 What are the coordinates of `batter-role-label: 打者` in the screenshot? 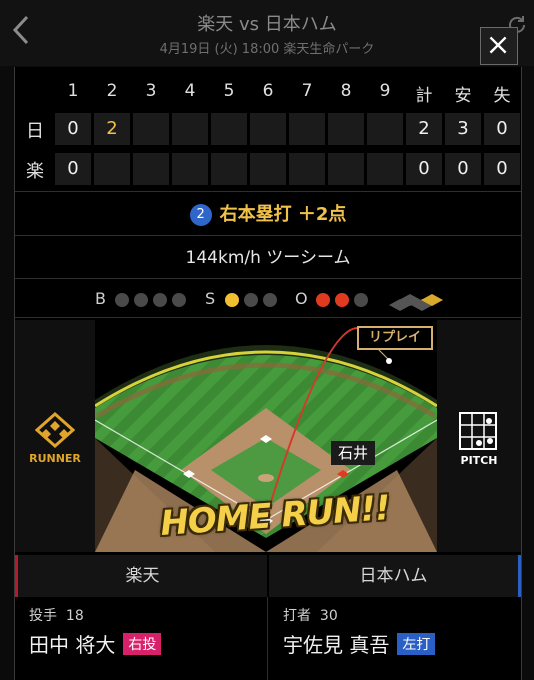 It's located at (297, 616).